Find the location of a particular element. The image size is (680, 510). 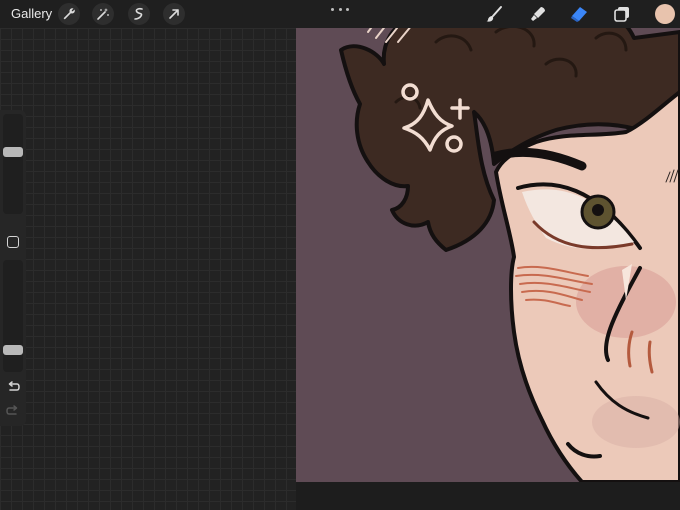

brush-tool-button is located at coordinates (494, 14).